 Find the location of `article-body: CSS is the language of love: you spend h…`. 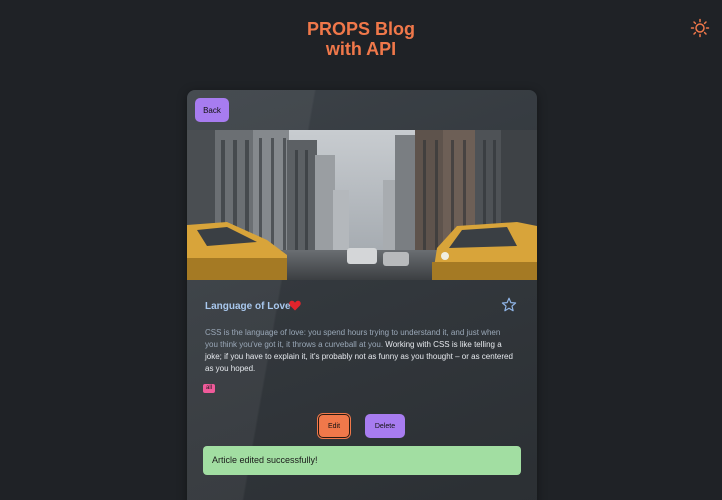

article-body: CSS is the language of love: you spend h… is located at coordinates (360, 351).